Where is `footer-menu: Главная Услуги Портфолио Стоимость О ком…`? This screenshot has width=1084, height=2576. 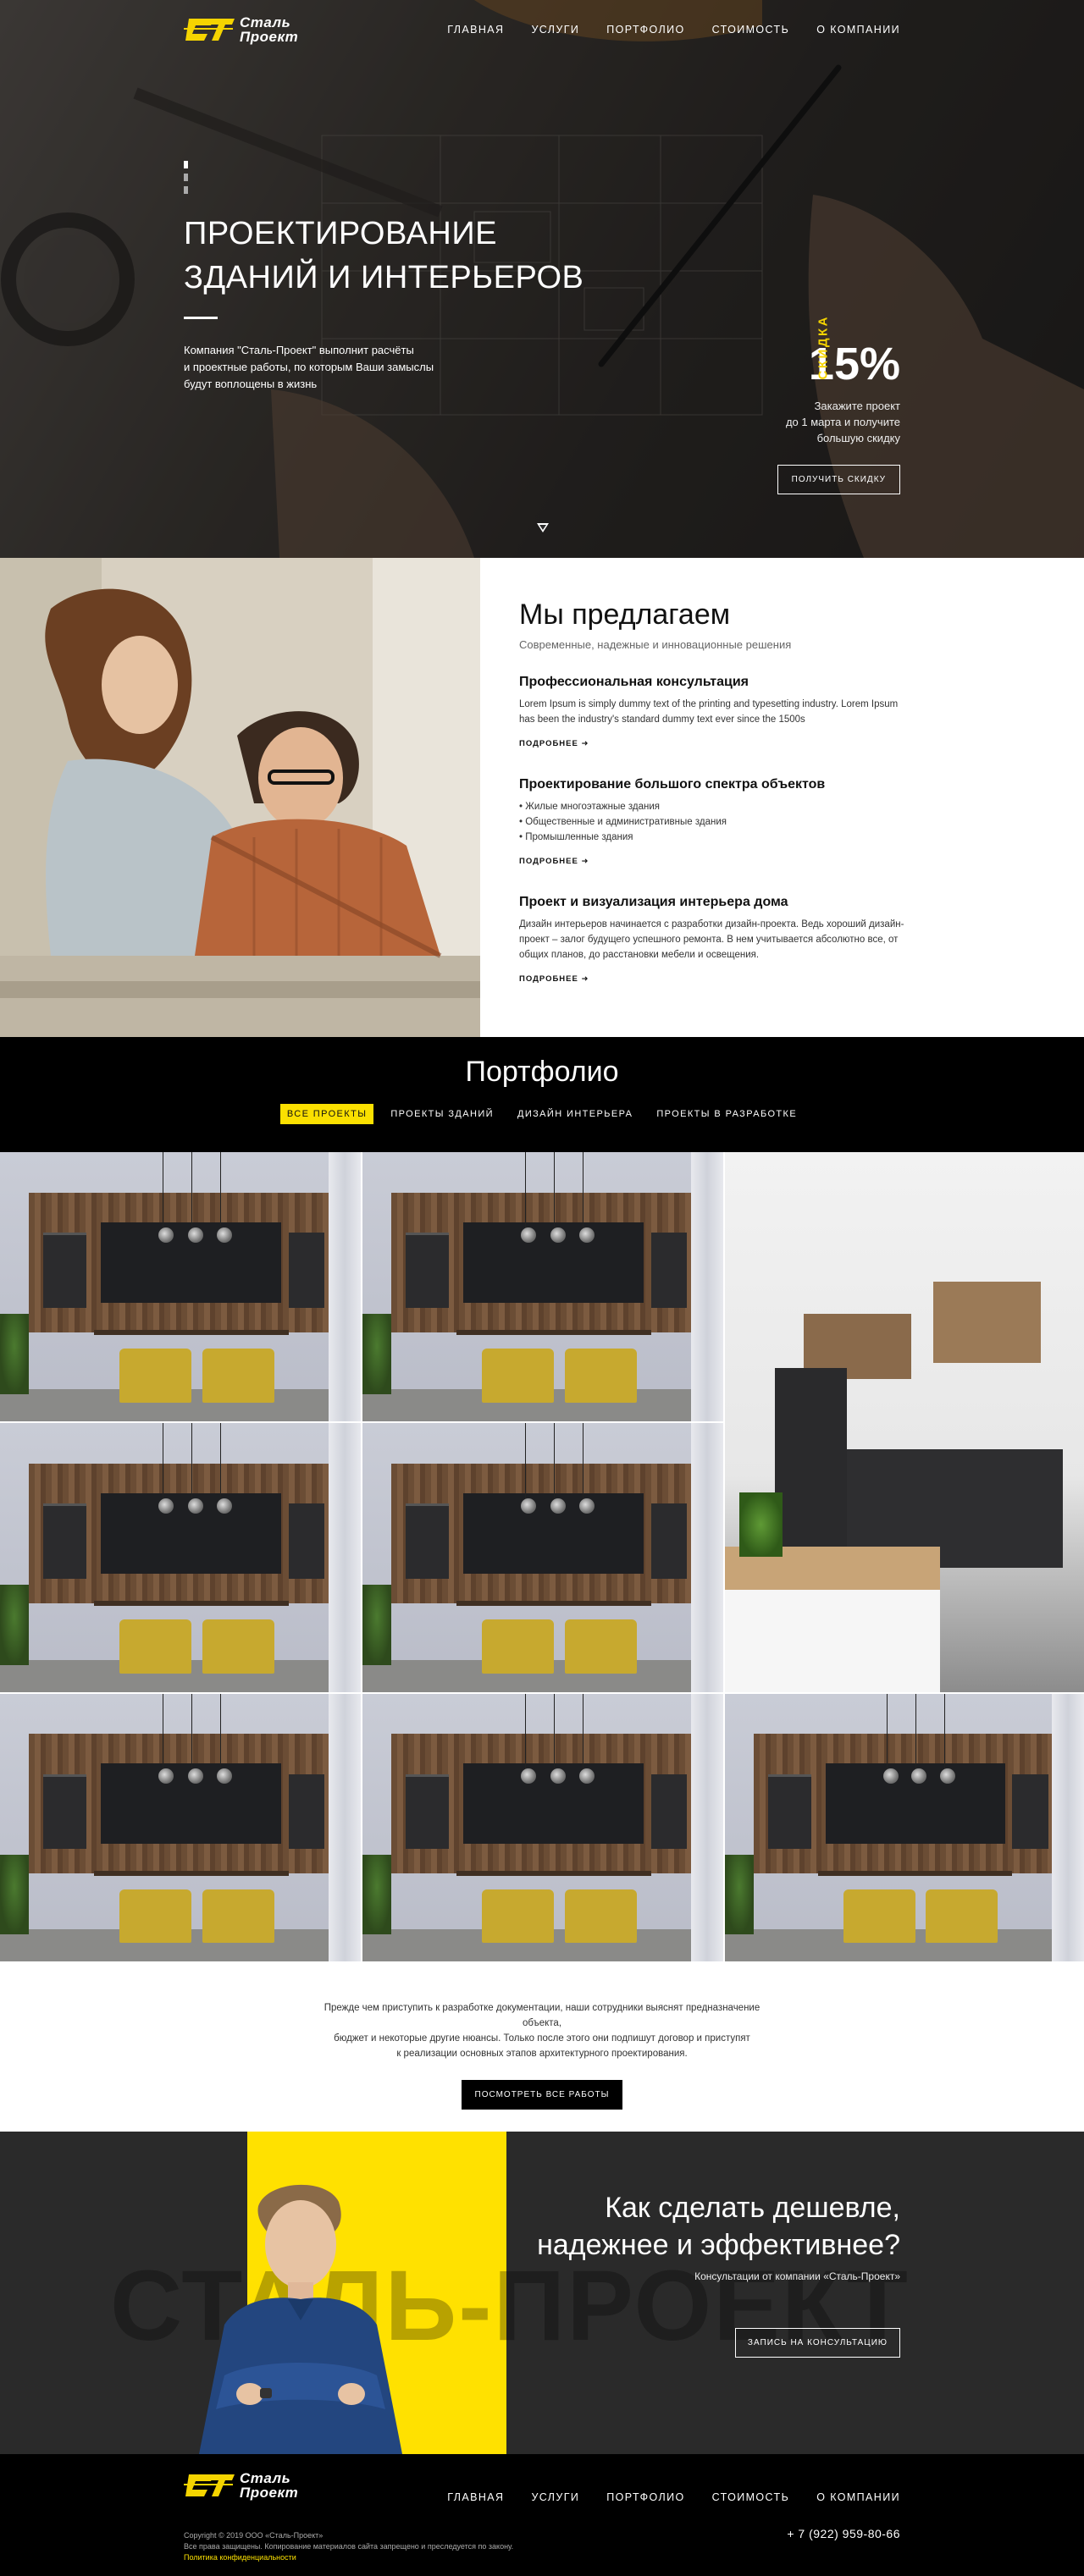
footer-menu: Главная Услуги Портфолио Стоимость О ком… is located at coordinates (660, 2497).